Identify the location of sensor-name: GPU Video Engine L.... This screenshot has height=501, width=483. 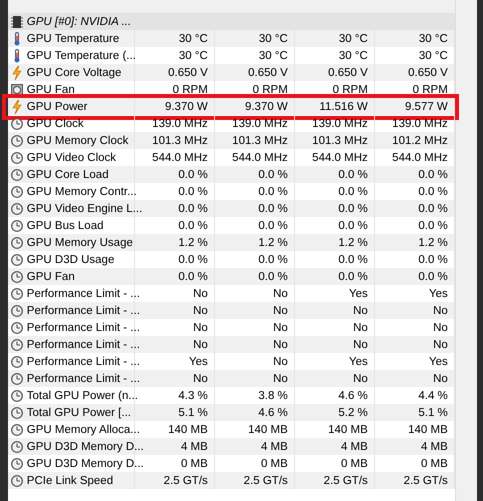
(84, 208).